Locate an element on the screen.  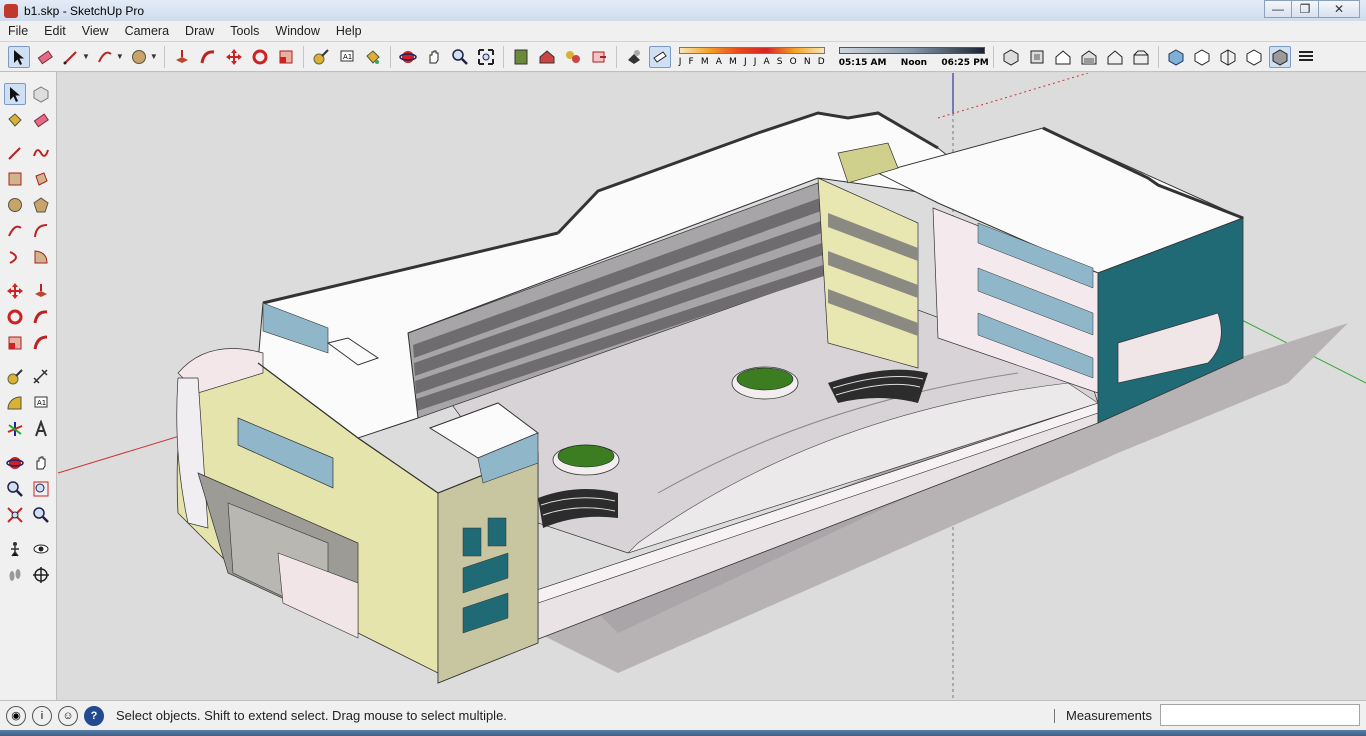
rectangle-tool-icon is located at coordinates (15, 179).